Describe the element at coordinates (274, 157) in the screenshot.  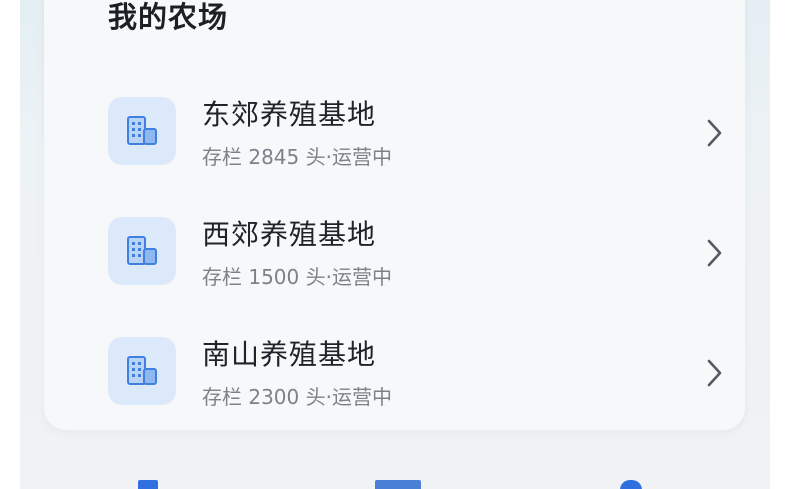
I see `stock-count: 2845` at that location.